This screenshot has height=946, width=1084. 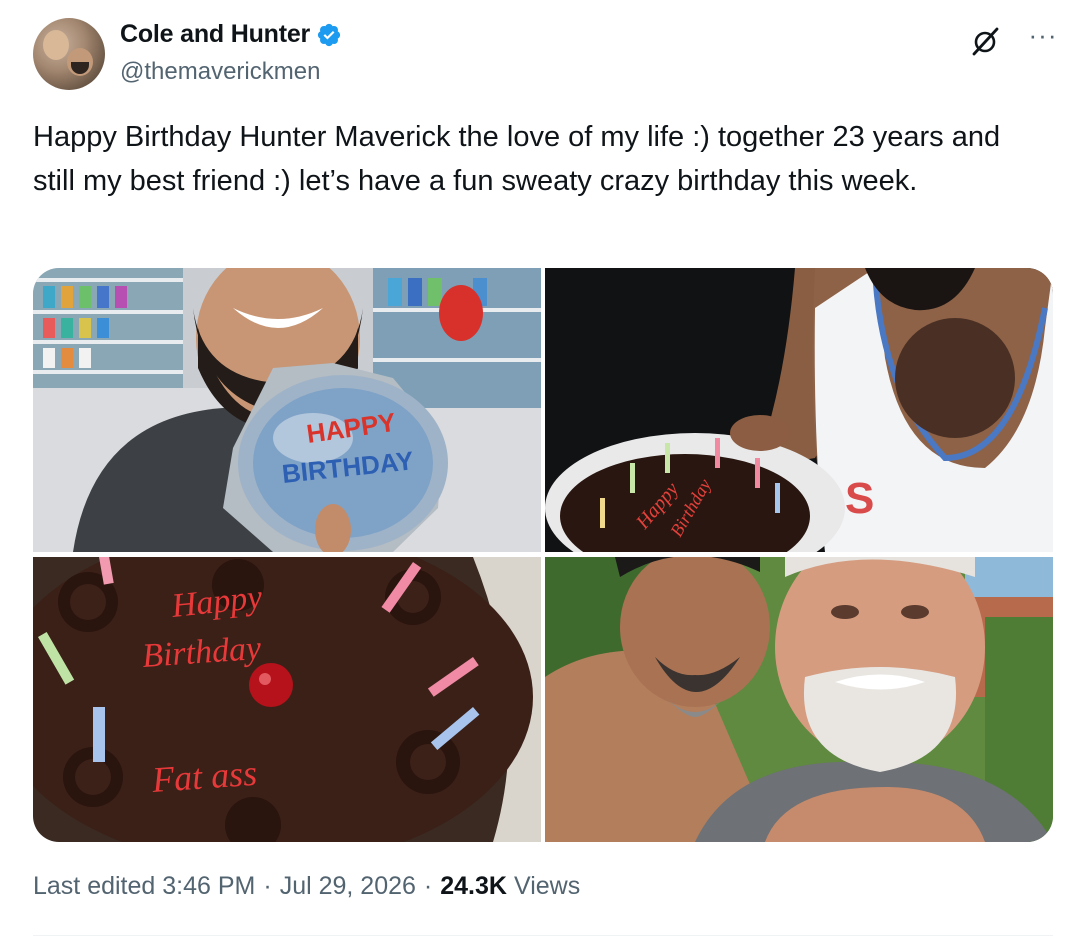 I want to click on photo-3: Happy Birthday Fat ass, so click(x=287, y=699).